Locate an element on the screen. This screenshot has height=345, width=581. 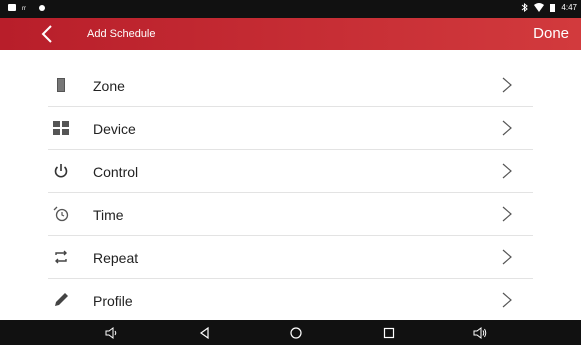
menu-item-label: Profile is located at coordinates (113, 301).